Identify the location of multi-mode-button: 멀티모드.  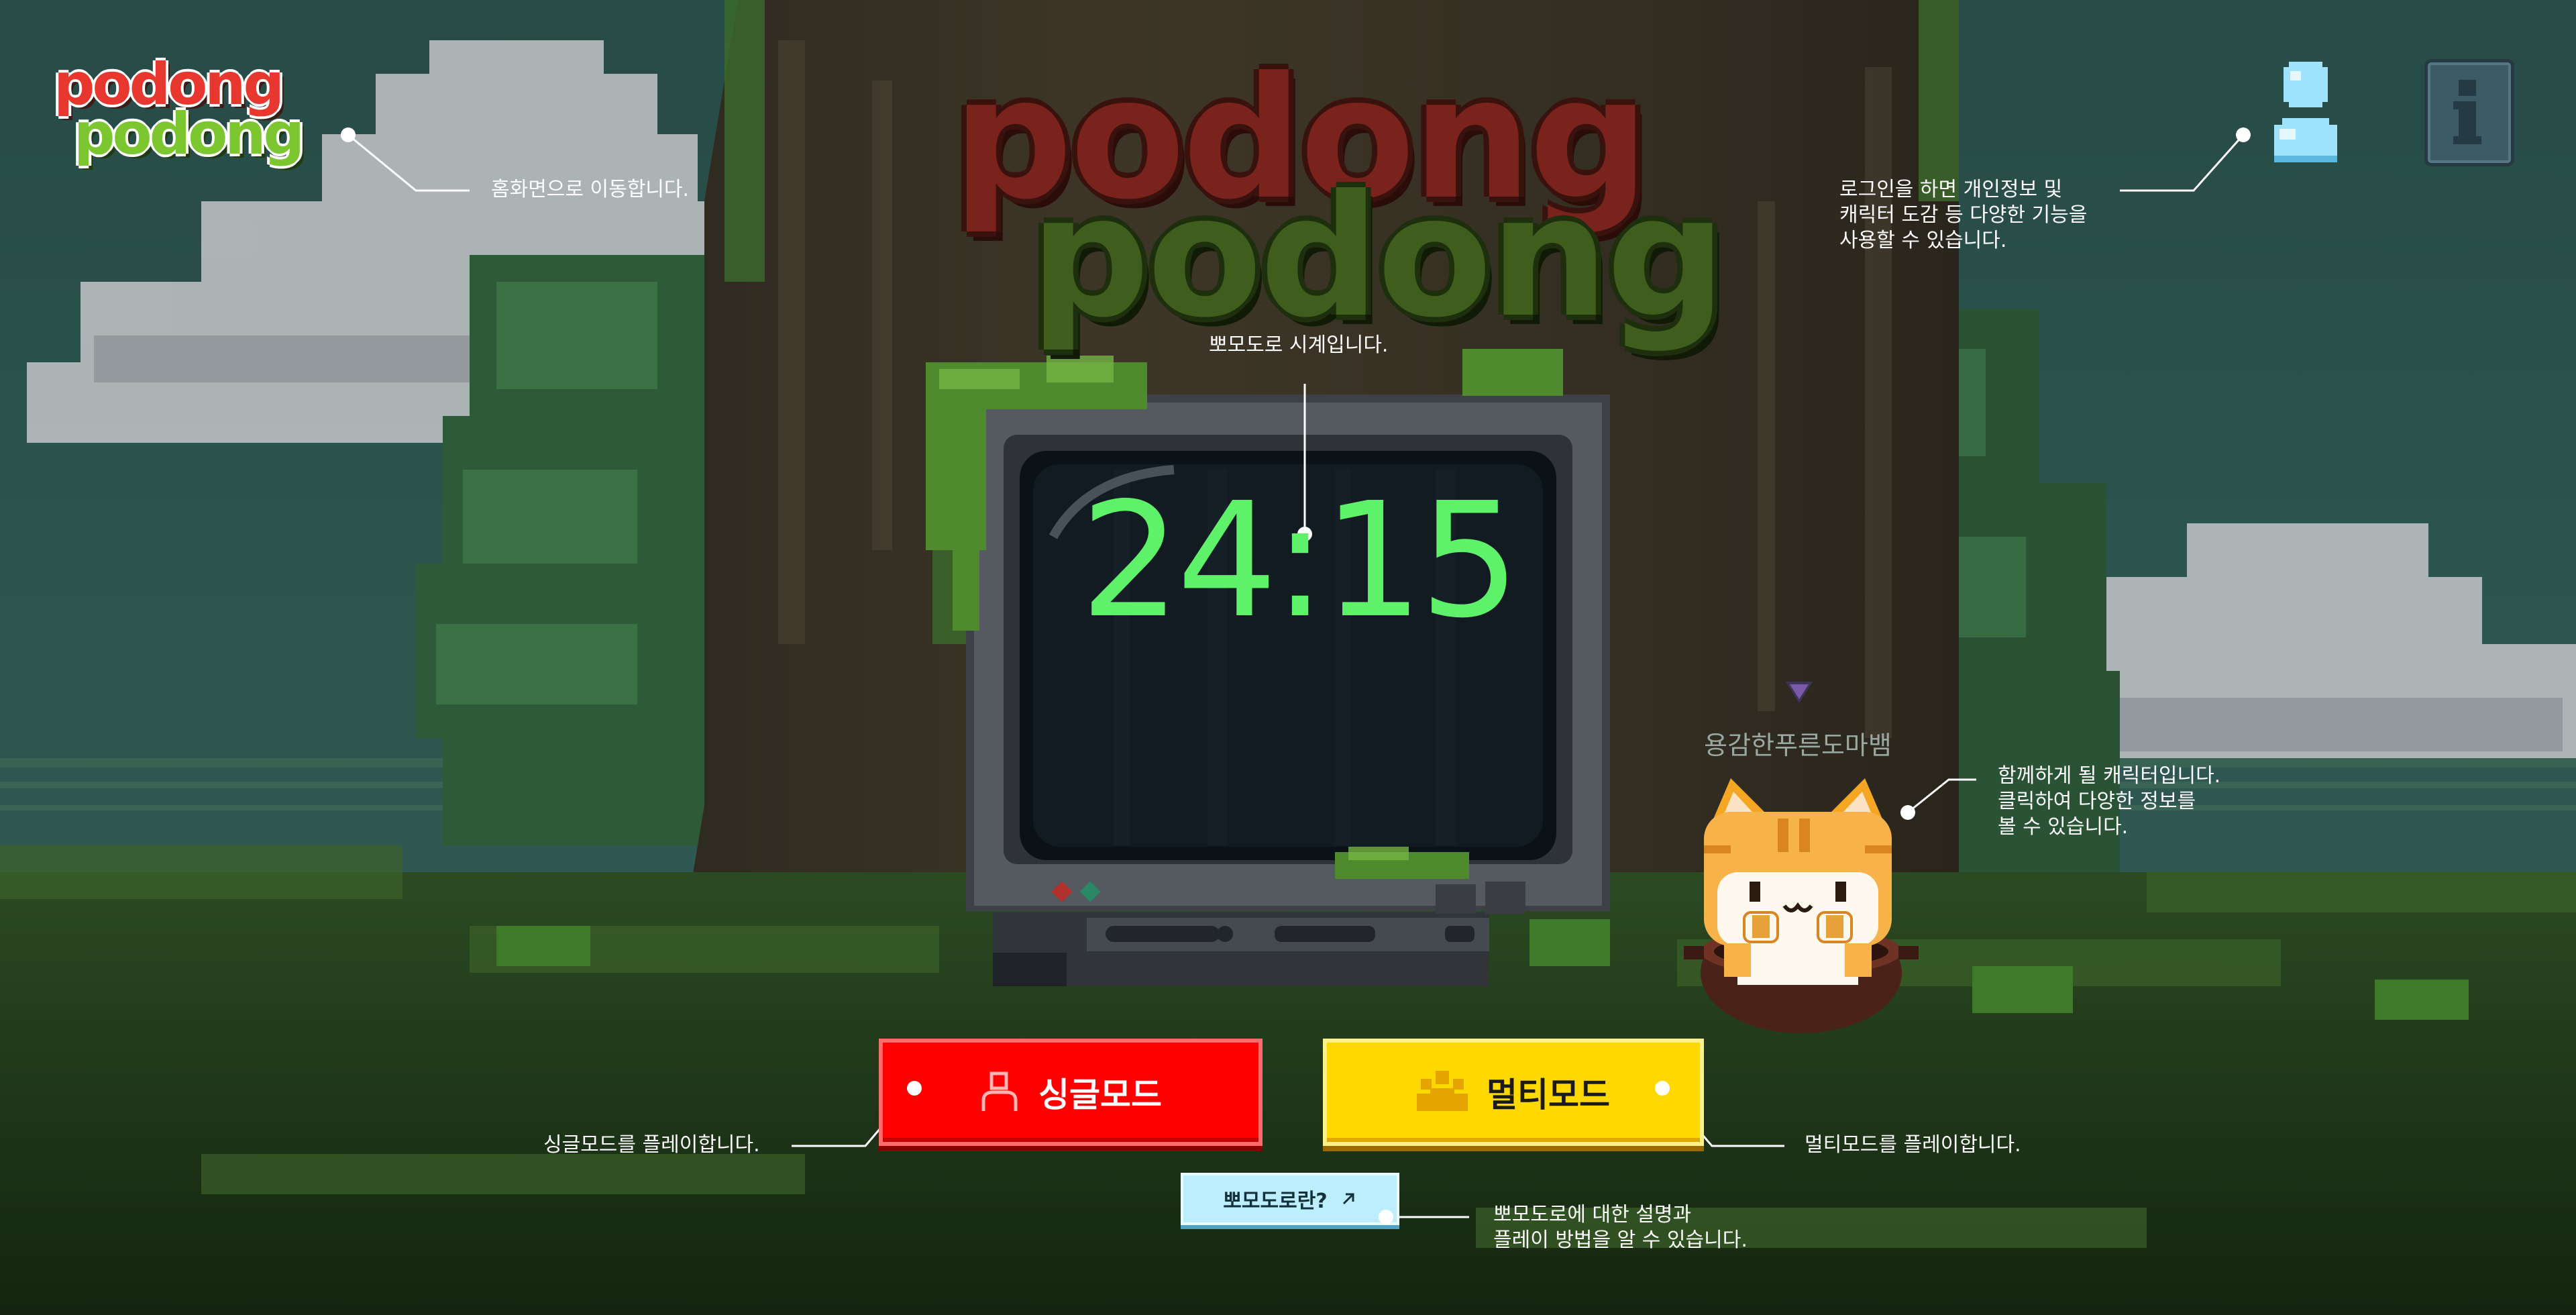
(1513, 1092).